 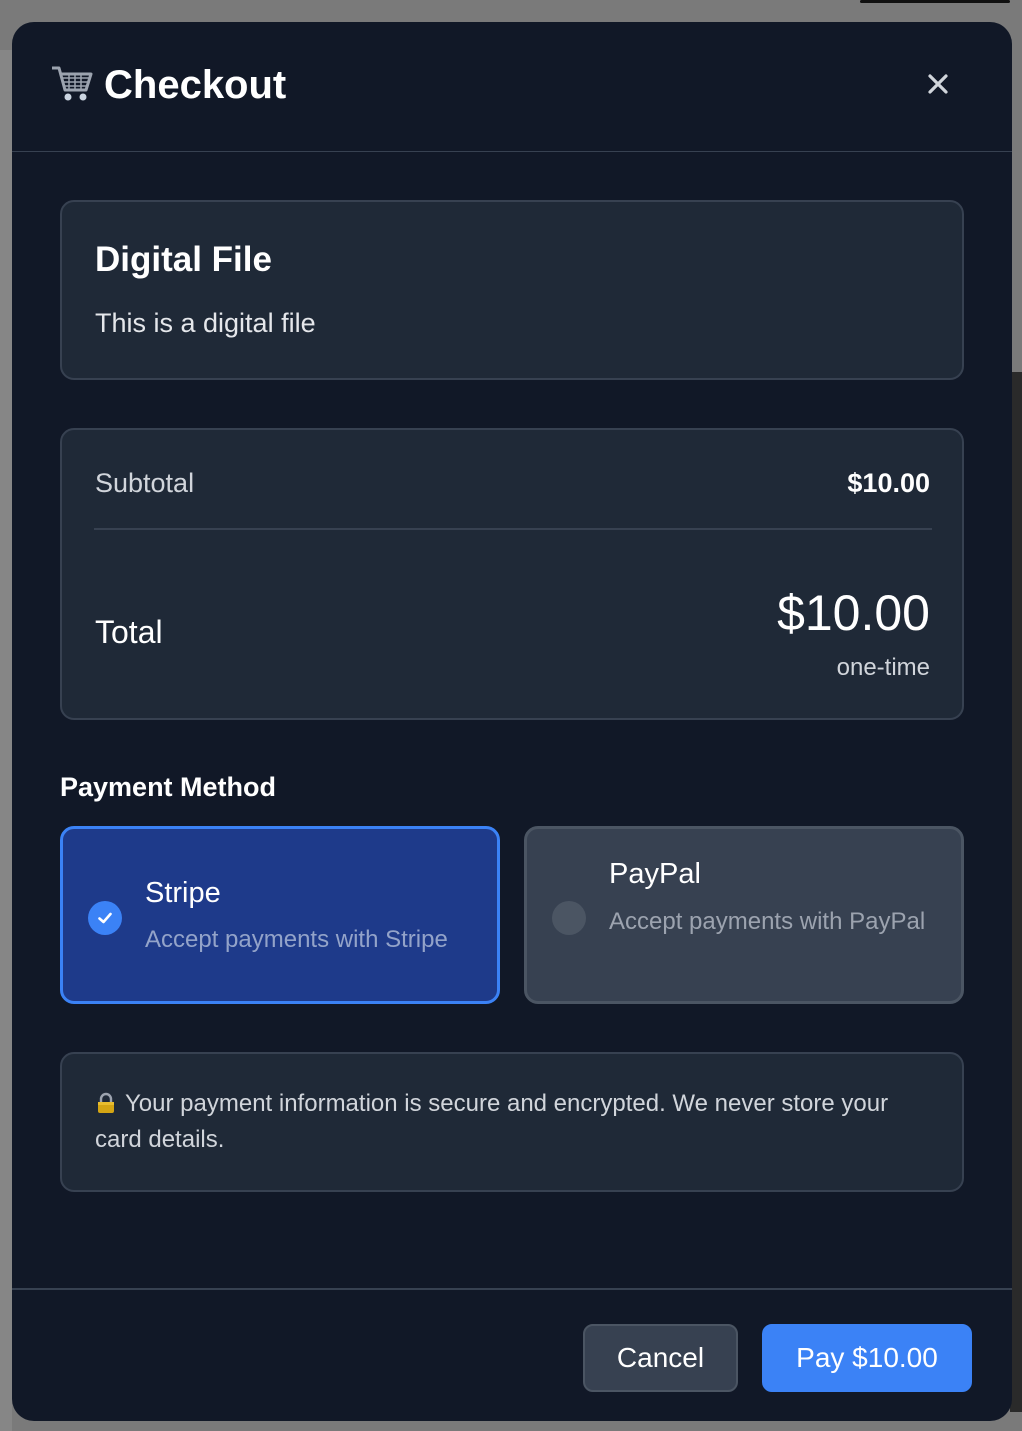 I want to click on shopping-cart-icon, so click(x=72, y=84).